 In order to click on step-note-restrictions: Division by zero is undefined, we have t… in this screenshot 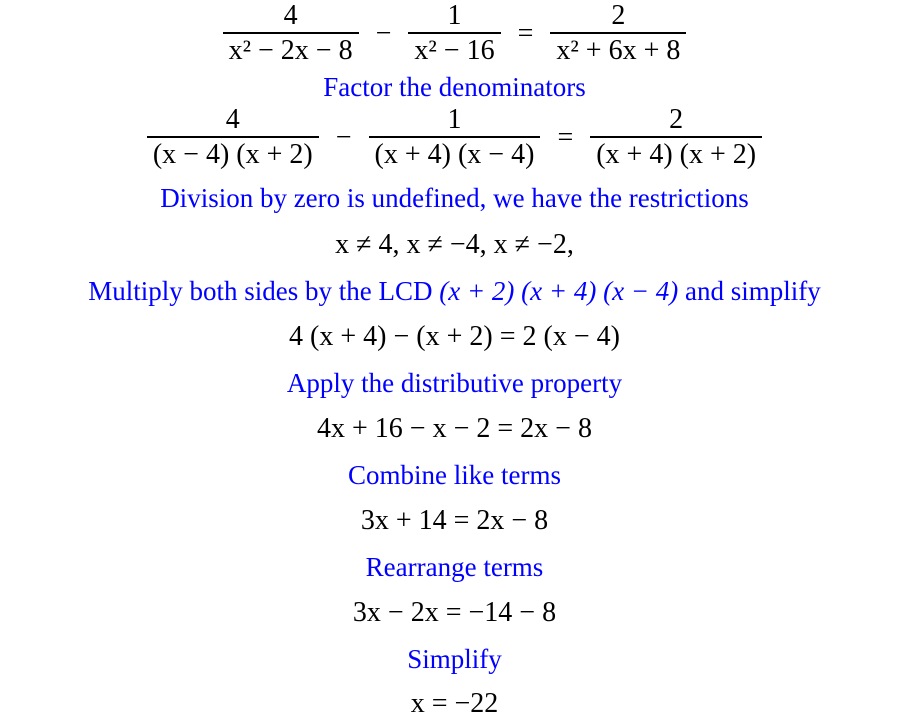, I will do `click(454, 198)`.